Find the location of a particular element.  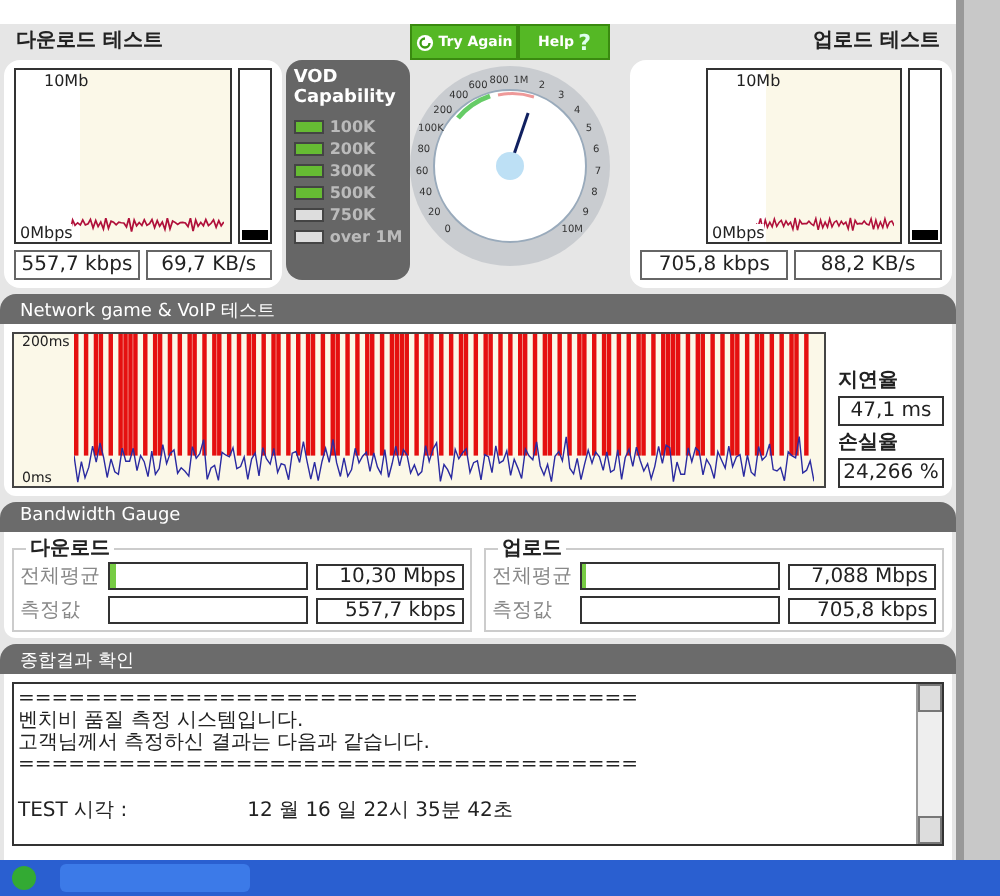

vod-label: 200K is located at coordinates (352, 149).